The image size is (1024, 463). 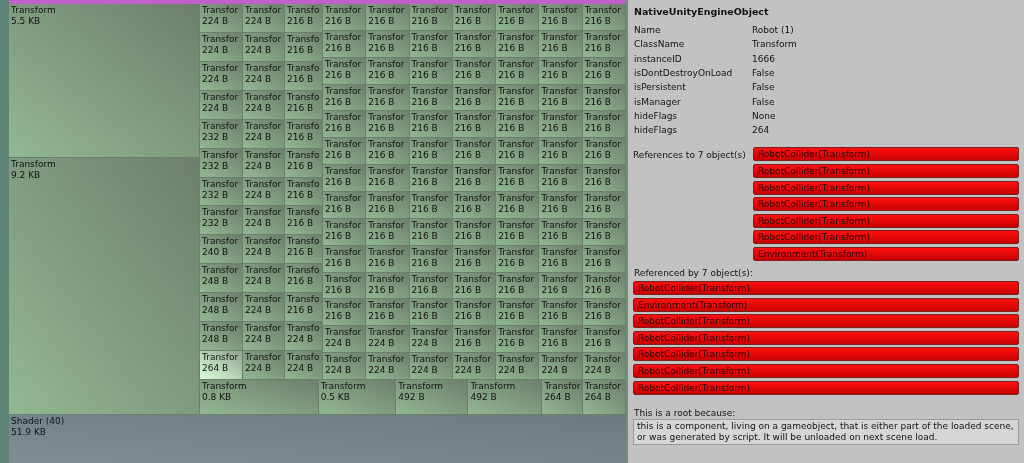 What do you see at coordinates (317, 439) in the screenshot?
I see `treemap-tile: Shader (40) 51.9 KB` at bounding box center [317, 439].